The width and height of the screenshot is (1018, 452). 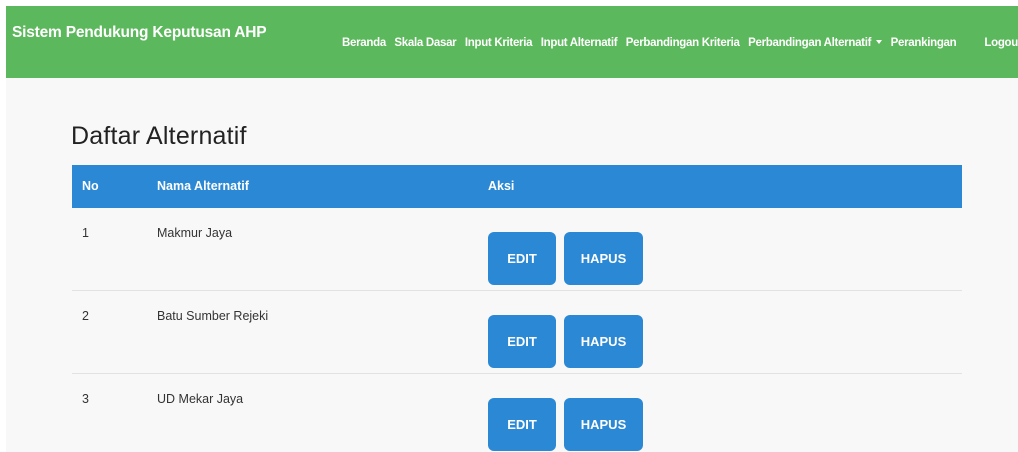 I want to click on nav-item-beranda: Beranda, so click(x=364, y=43).